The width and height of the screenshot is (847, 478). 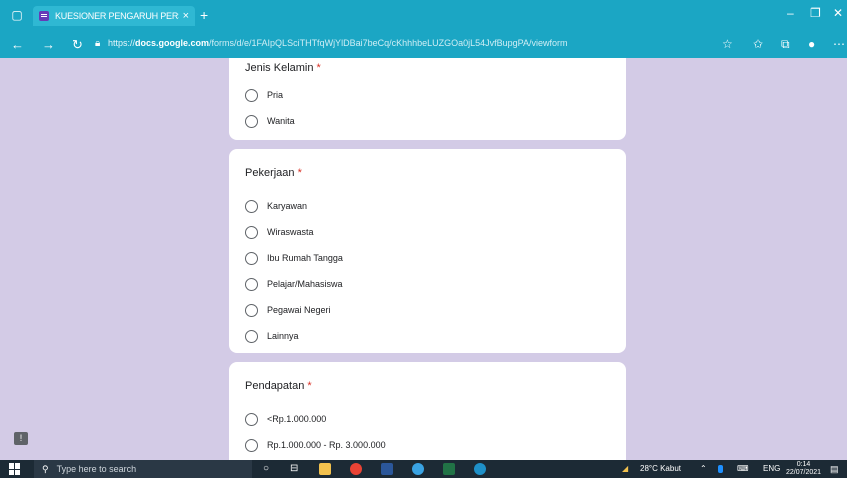 What do you see at coordinates (270, 173) in the screenshot?
I see `question-title-text: Pekerjaan` at bounding box center [270, 173].